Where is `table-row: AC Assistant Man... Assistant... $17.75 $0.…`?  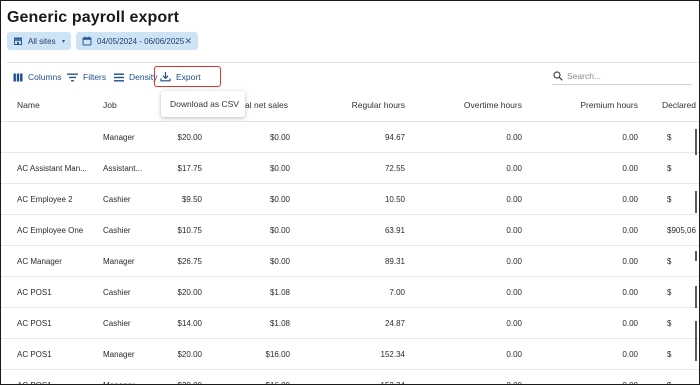 table-row: AC Assistant Man... Assistant... $17.75 $0.… is located at coordinates (350, 168).